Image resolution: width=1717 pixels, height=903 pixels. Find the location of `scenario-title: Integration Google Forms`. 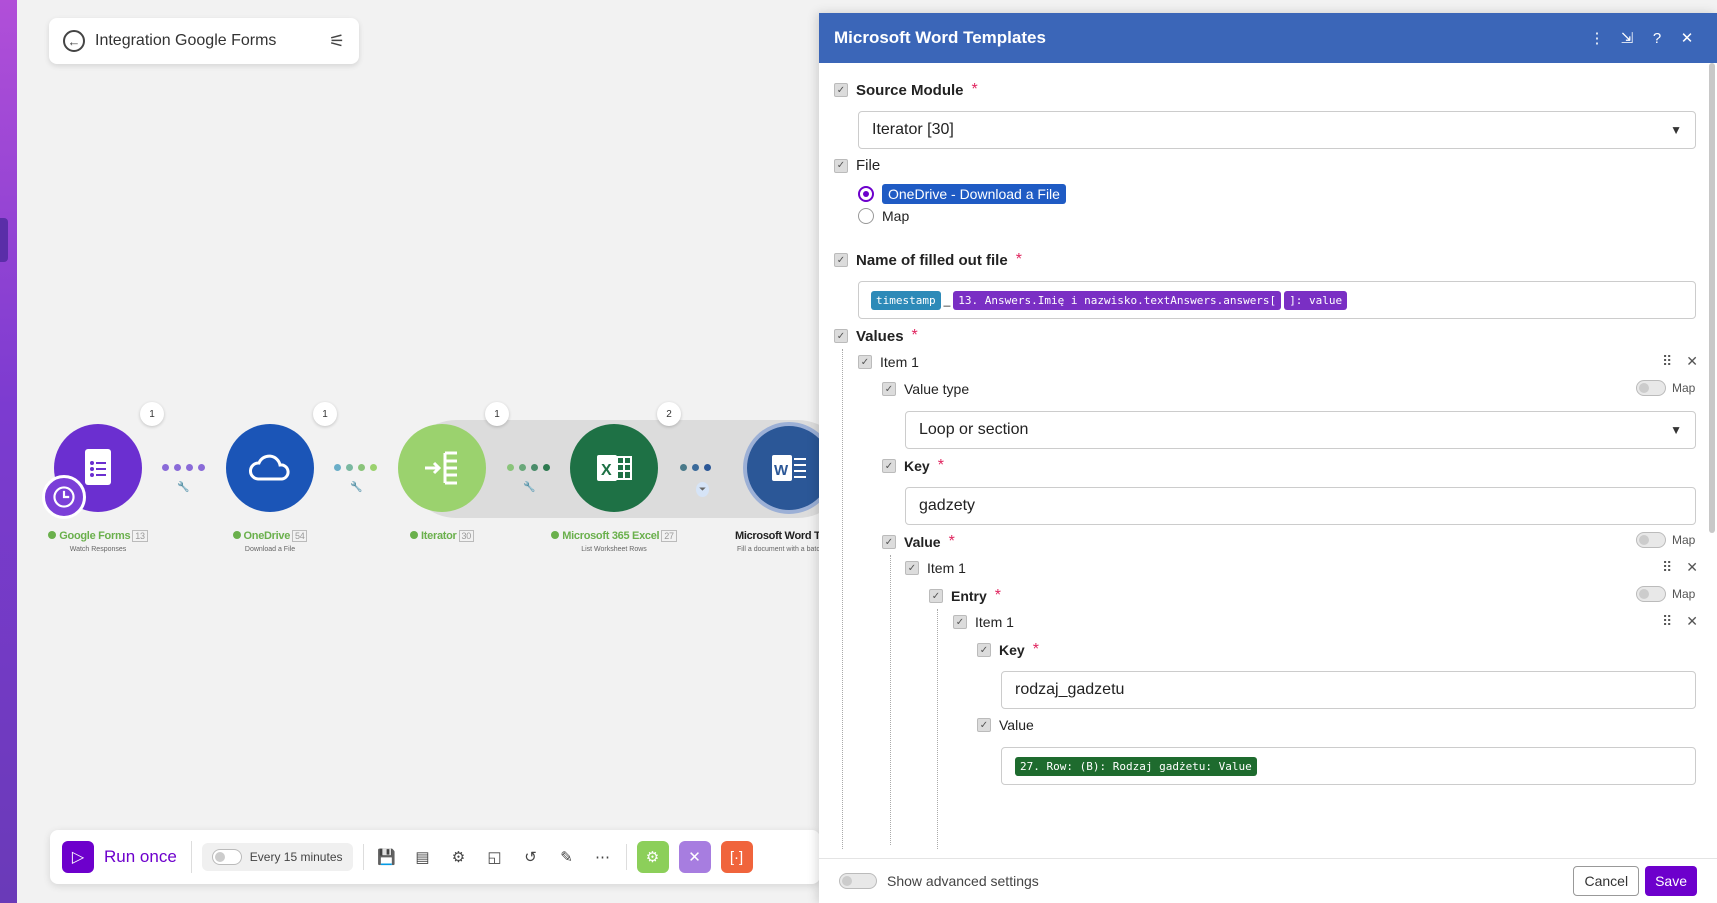

scenario-title: Integration Google Forms is located at coordinates (186, 40).